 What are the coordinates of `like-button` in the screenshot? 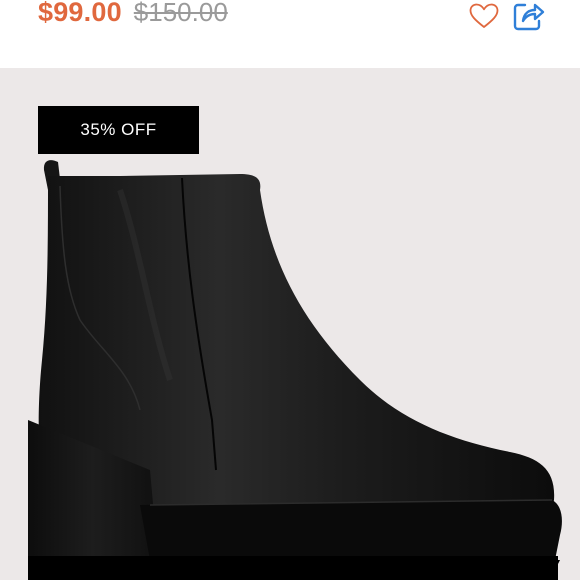 It's located at (484, 16).